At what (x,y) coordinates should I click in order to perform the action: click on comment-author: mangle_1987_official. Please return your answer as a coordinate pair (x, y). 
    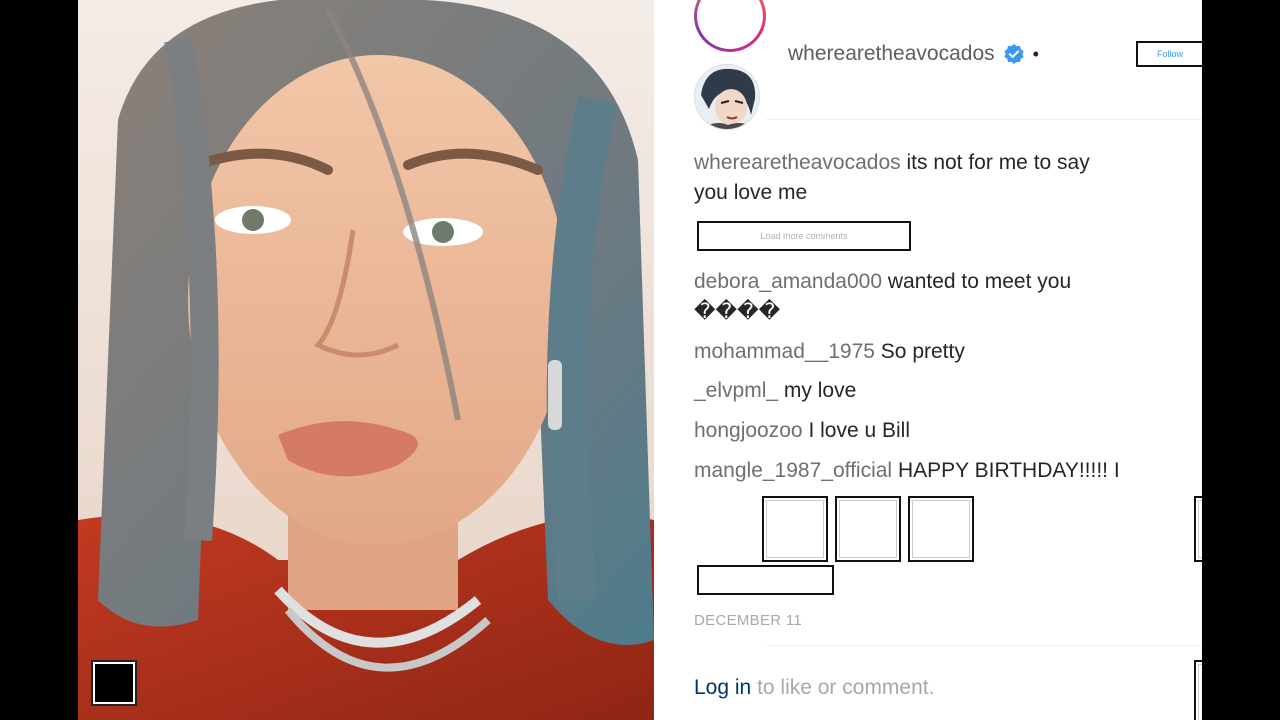
    Looking at the image, I should click on (793, 470).